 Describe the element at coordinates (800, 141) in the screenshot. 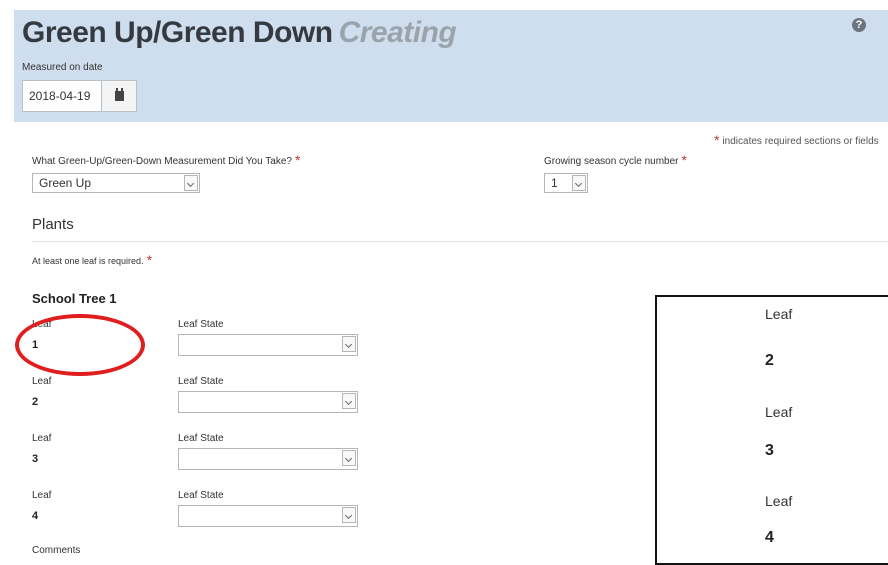

I see `required-note-text: indicates required sections or fields` at that location.